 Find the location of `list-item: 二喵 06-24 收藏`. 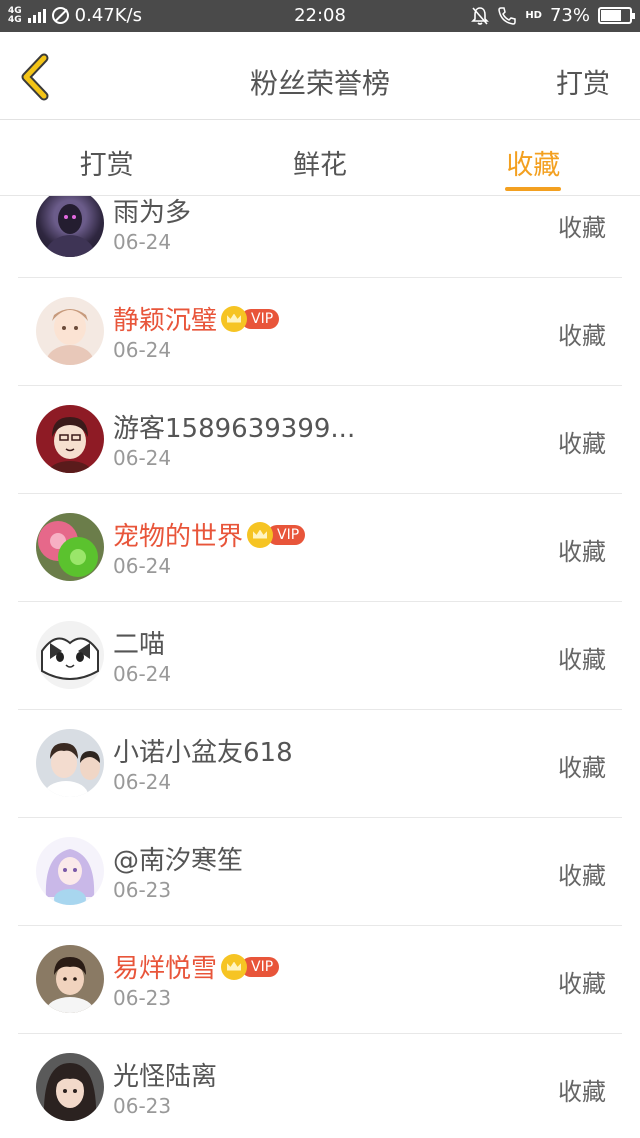

list-item: 二喵 06-24 收藏 is located at coordinates (320, 656).